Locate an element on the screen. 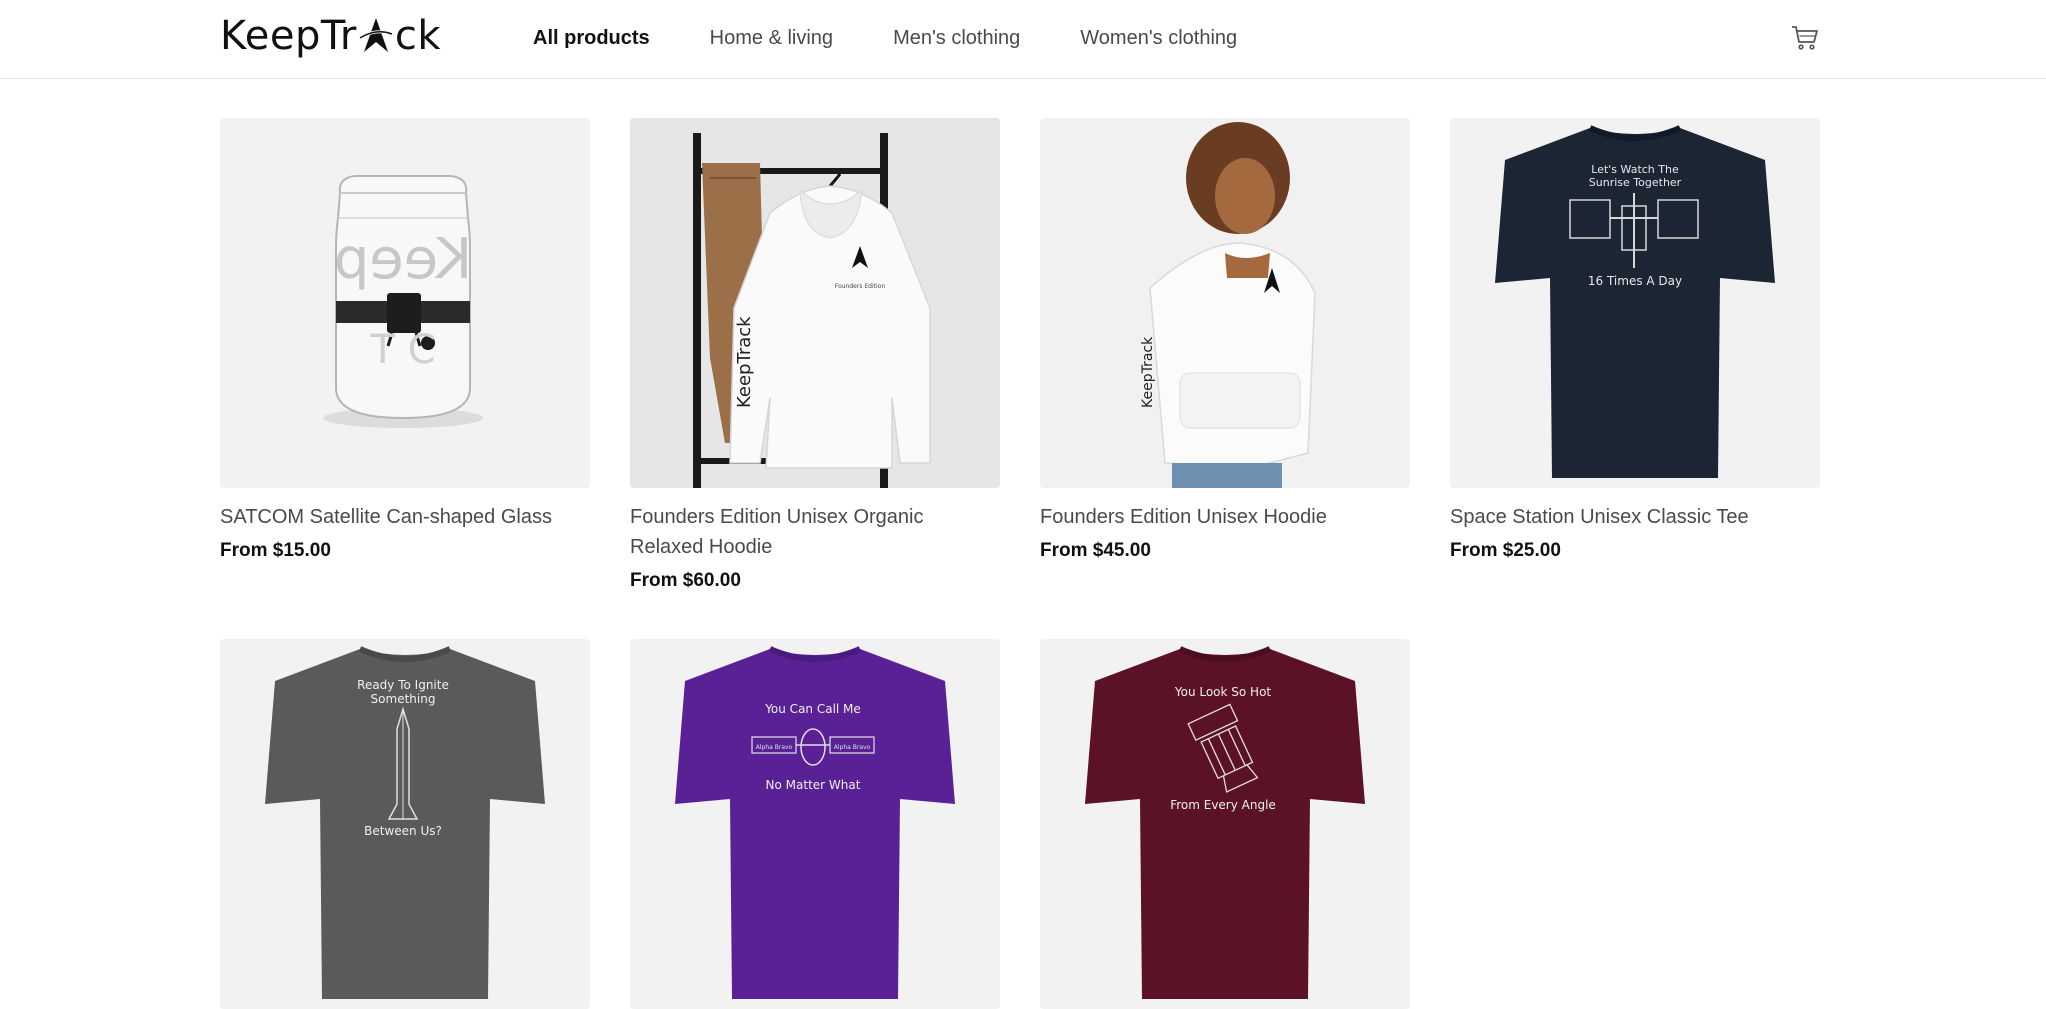 Image resolution: width=2046 pixels, height=1009 pixels. product-price: From $25.00 is located at coordinates (1505, 550).